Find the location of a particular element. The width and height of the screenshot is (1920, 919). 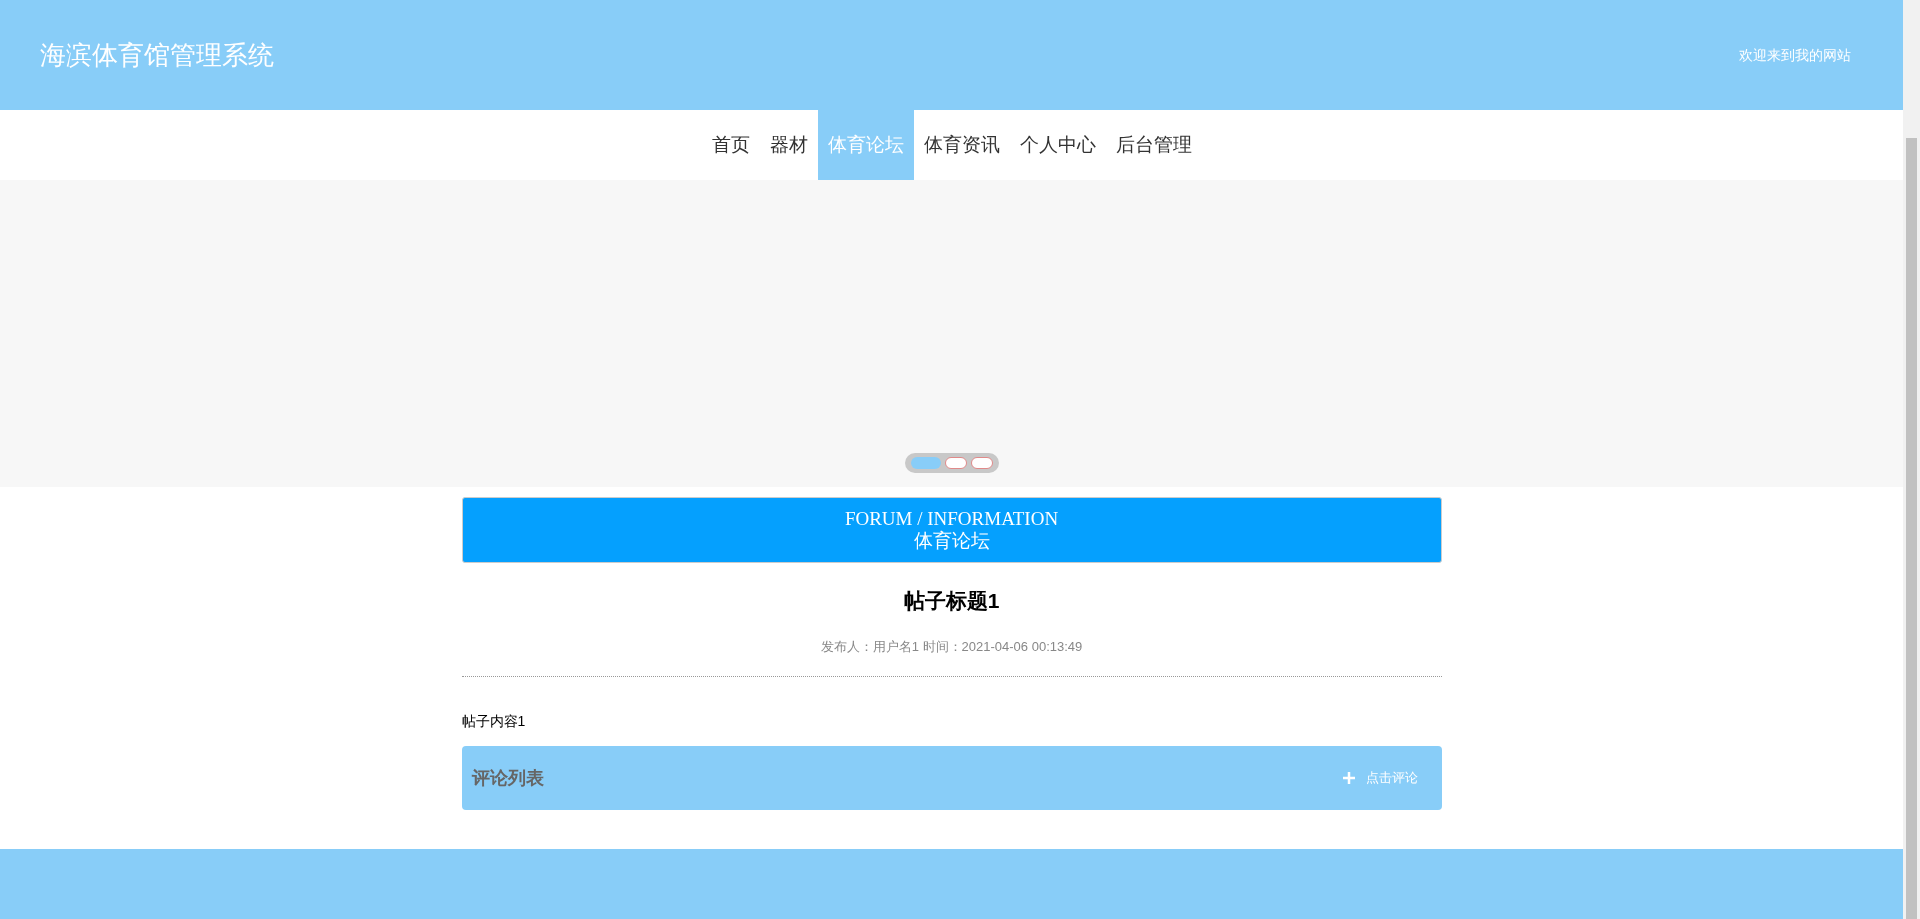

nav-tab: 器材 is located at coordinates (788, 145).